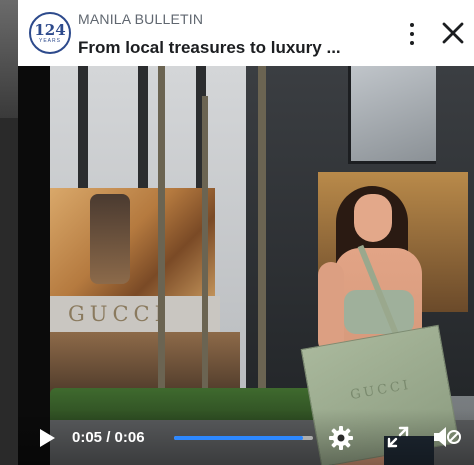  I want to click on background-thumbnail, so click(10, 59).